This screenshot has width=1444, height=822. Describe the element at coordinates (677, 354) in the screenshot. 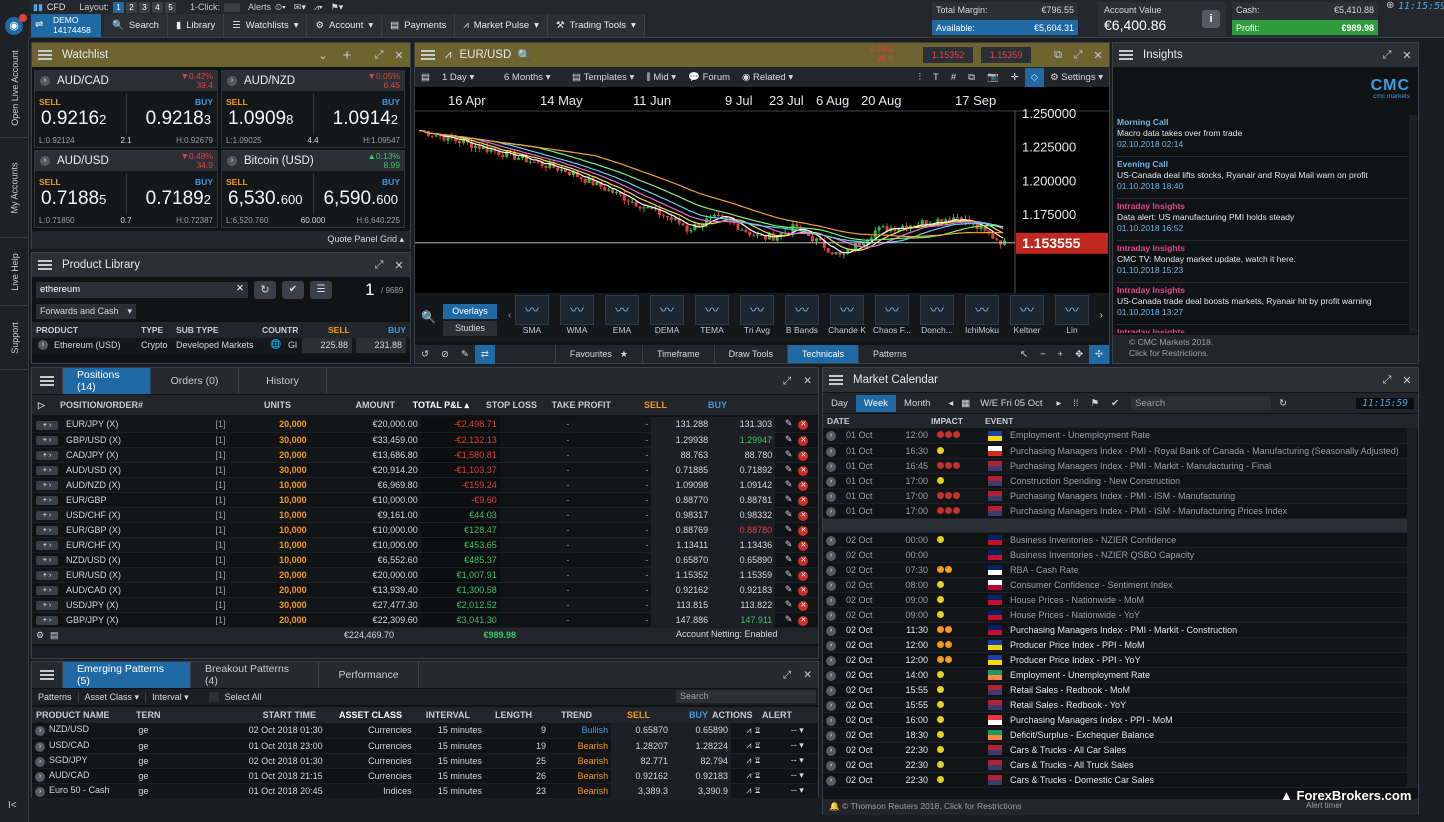

I see `tab-timeframe: Timeframe` at that location.